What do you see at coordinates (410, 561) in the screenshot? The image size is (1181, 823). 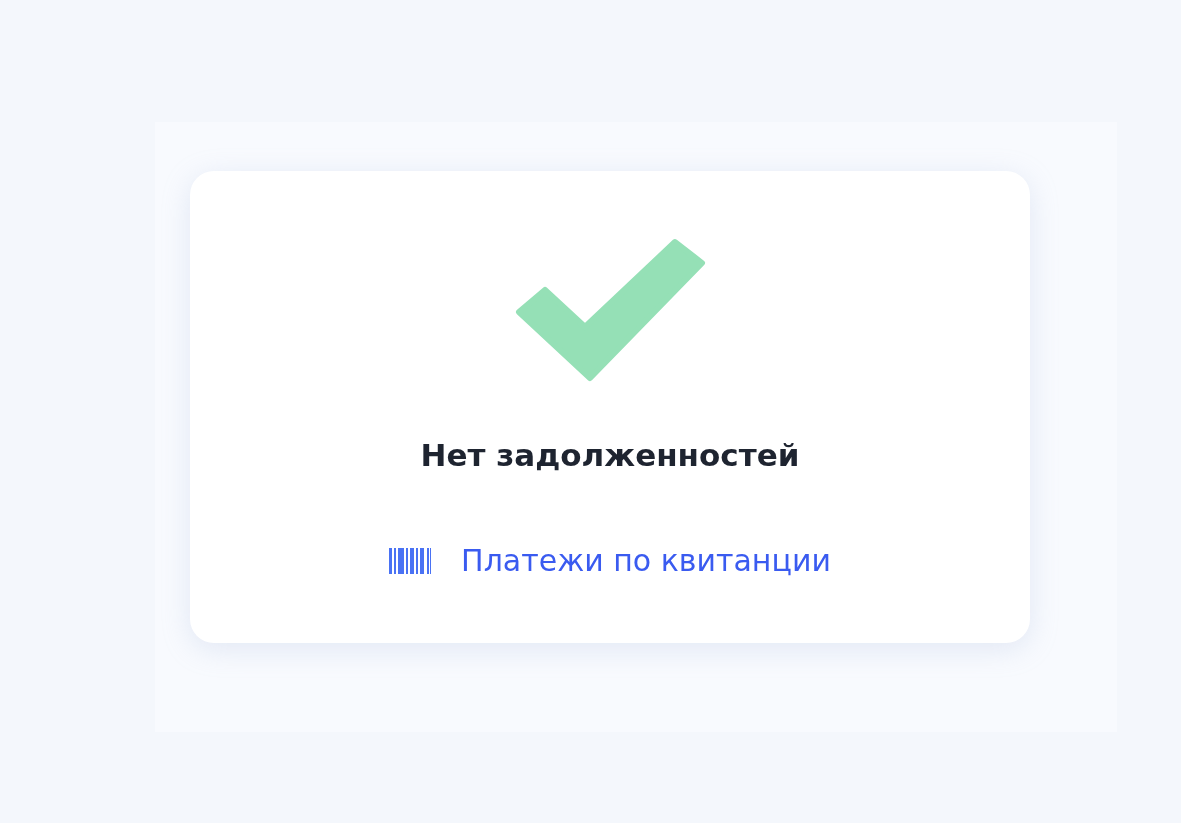 I see `barcode-icon` at bounding box center [410, 561].